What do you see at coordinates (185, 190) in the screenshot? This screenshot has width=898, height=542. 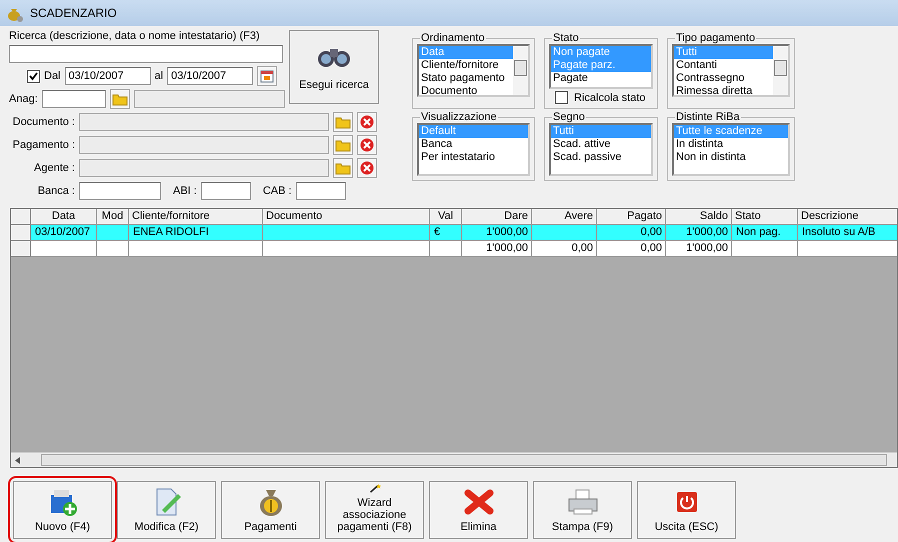 I see `field-label: ABI :` at bounding box center [185, 190].